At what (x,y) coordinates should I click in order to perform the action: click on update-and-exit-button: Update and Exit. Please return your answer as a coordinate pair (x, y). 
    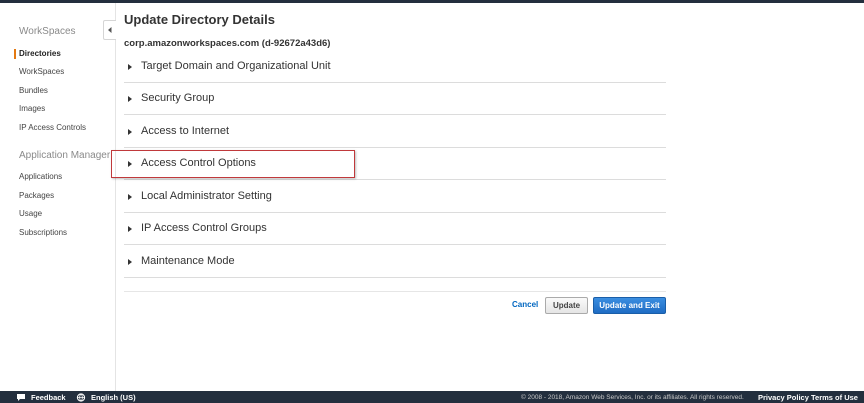
    Looking at the image, I should click on (629, 305).